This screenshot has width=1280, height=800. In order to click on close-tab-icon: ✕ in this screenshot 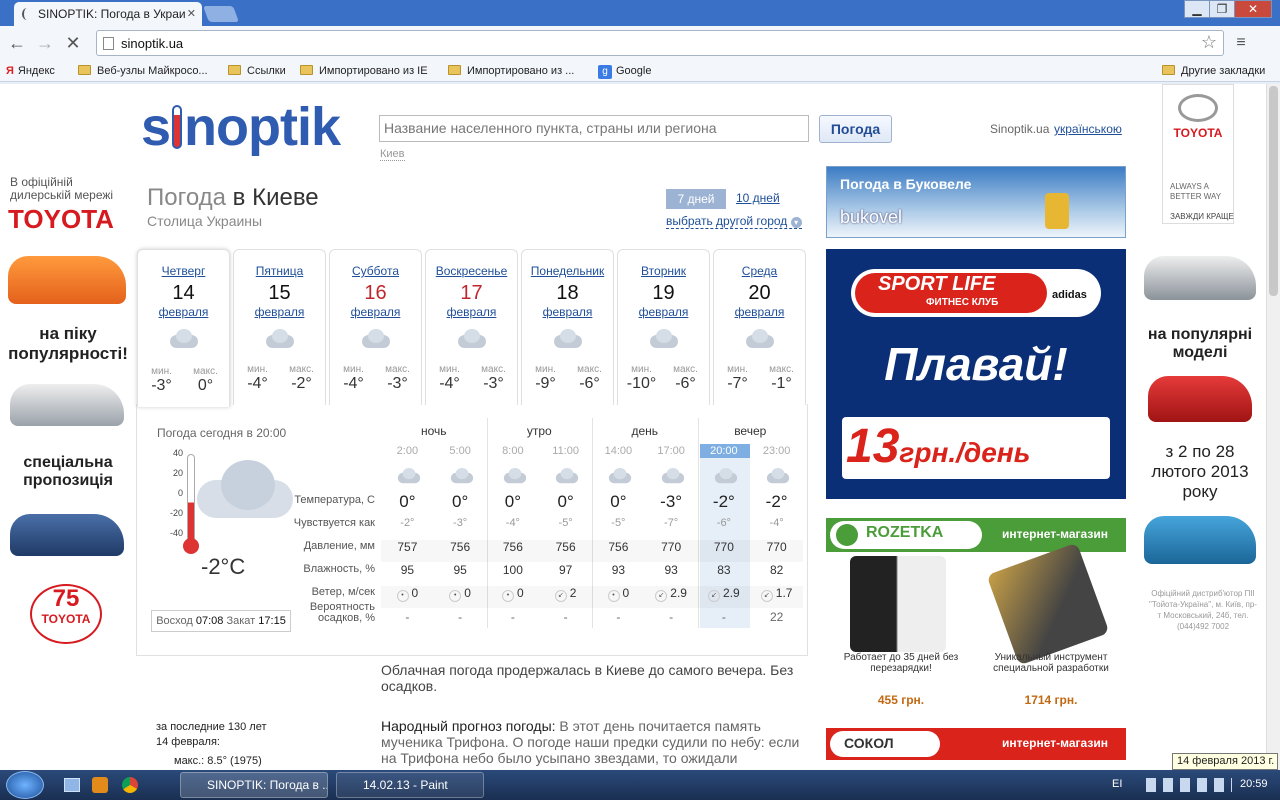, I will do `click(191, 14)`.